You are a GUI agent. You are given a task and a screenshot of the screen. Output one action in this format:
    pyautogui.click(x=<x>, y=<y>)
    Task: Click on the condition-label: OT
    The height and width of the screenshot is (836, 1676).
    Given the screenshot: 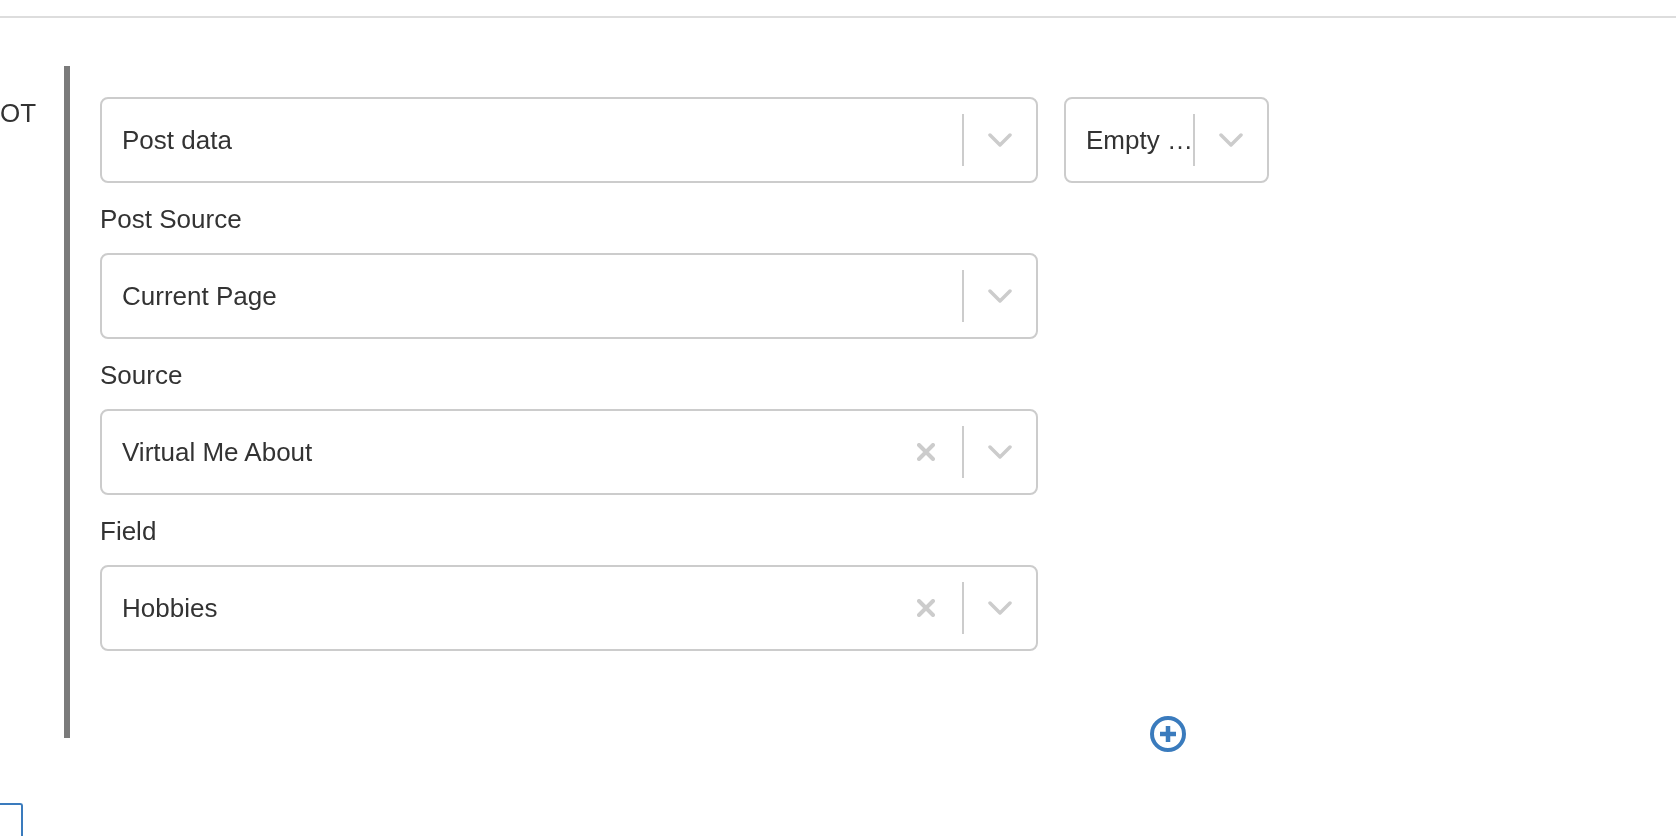 What is the action you would take?
    pyautogui.click(x=19, y=113)
    